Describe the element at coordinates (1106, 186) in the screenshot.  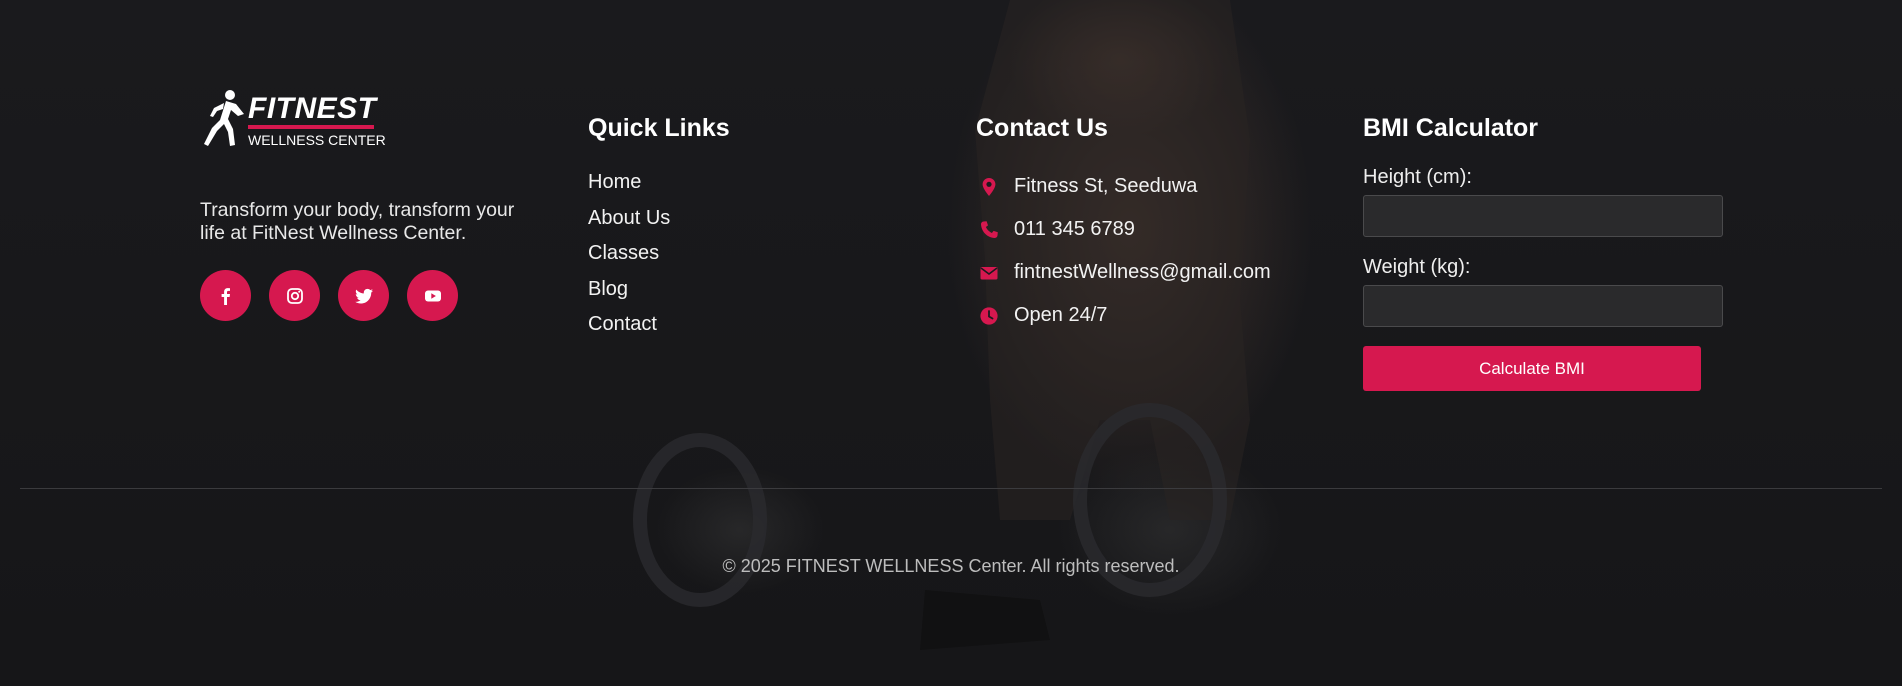
I see `contact-address-text: Fitness St, Seeduwa` at that location.